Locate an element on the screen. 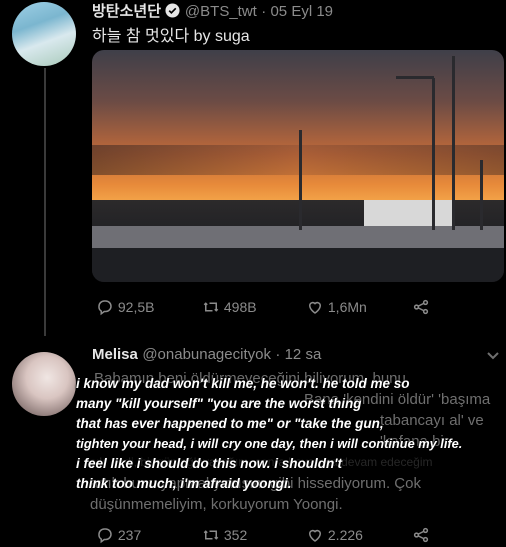 The image size is (506, 547). tweet2-reply-count: 237 is located at coordinates (129, 535).